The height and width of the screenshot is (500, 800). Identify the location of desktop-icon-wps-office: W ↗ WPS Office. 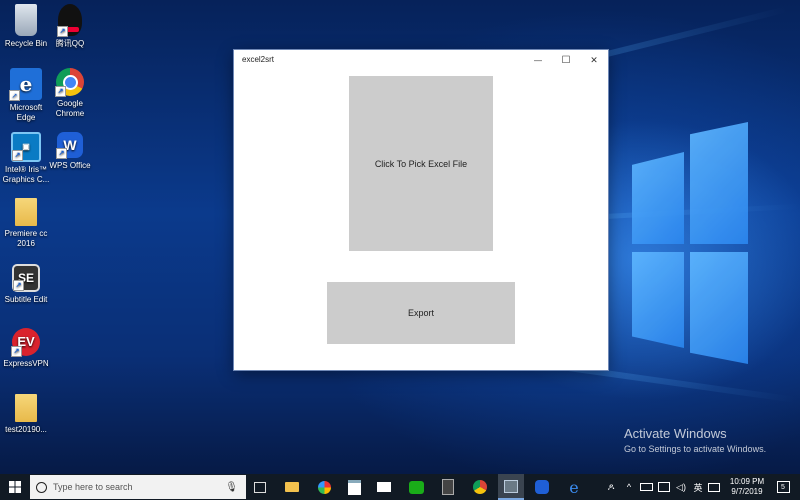
(70, 151).